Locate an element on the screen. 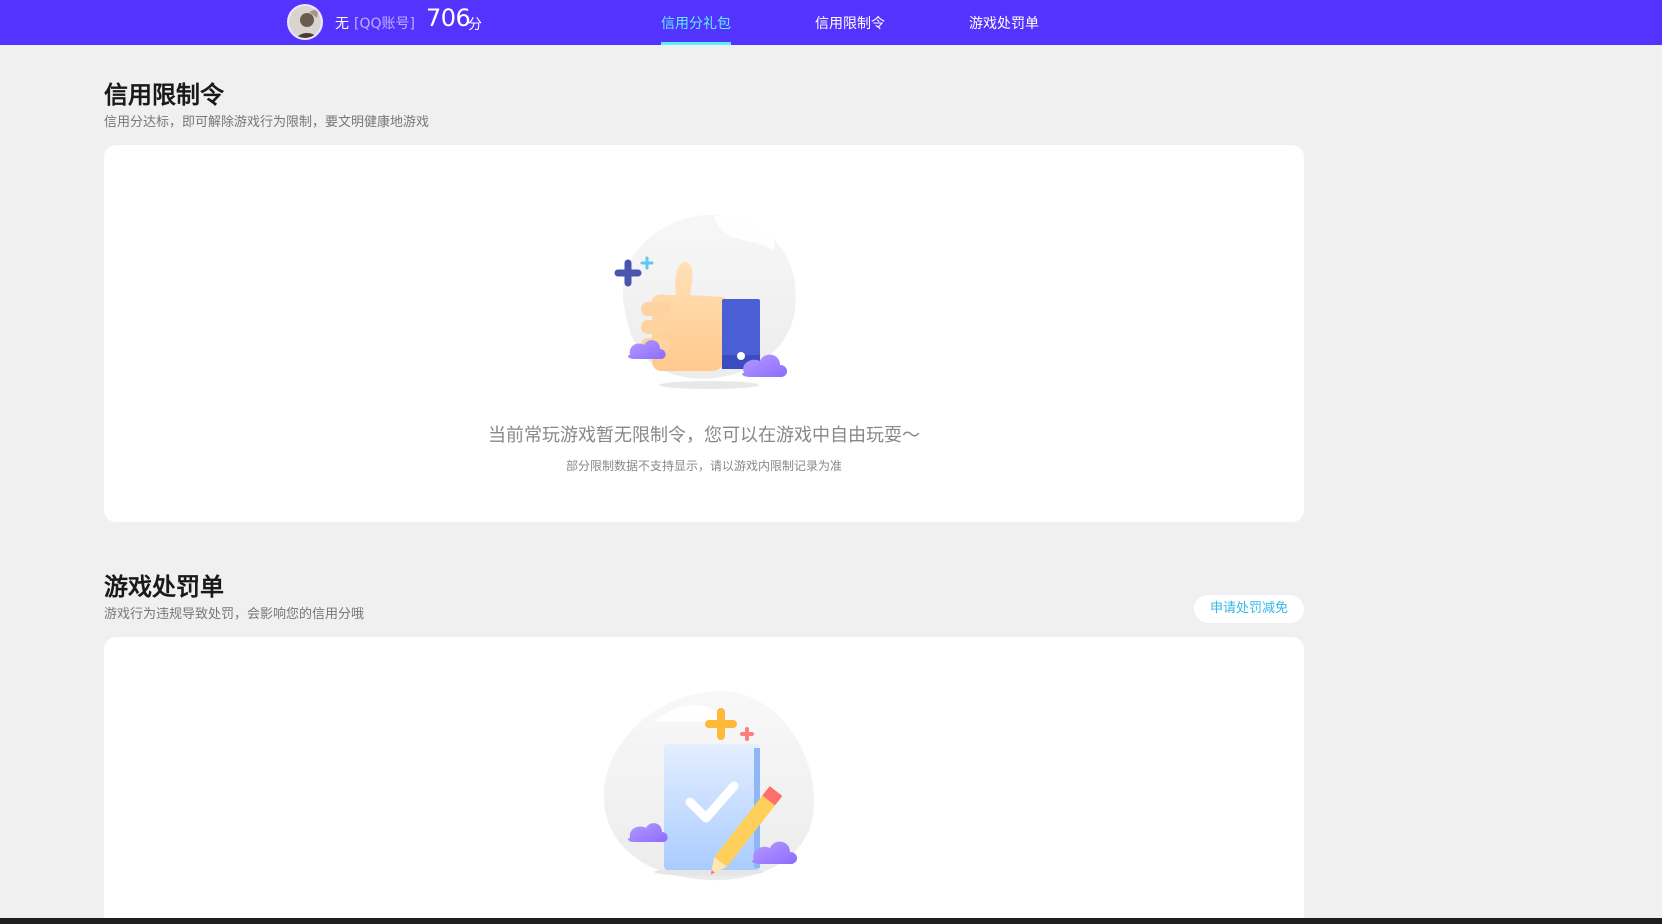  thumbs-up-icon is located at coordinates (704, 302).